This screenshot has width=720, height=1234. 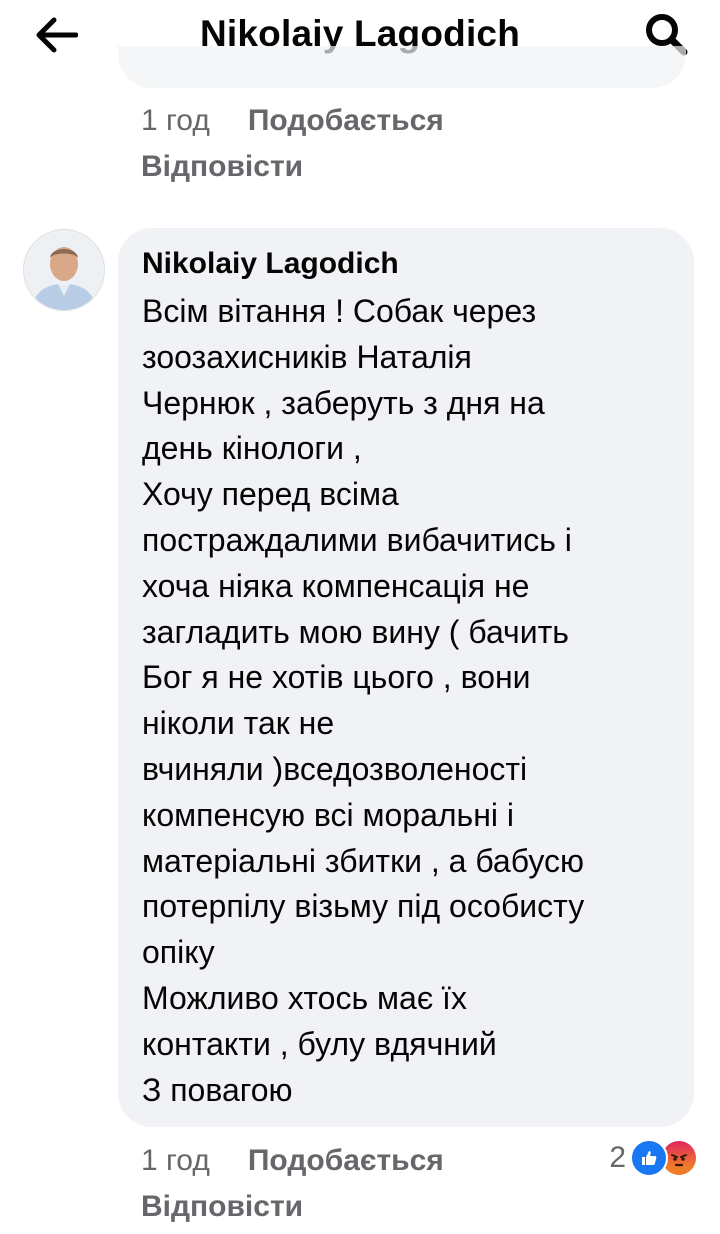 What do you see at coordinates (328, 814) in the screenshot?
I see `comment-line: компенсую всі моральні і` at bounding box center [328, 814].